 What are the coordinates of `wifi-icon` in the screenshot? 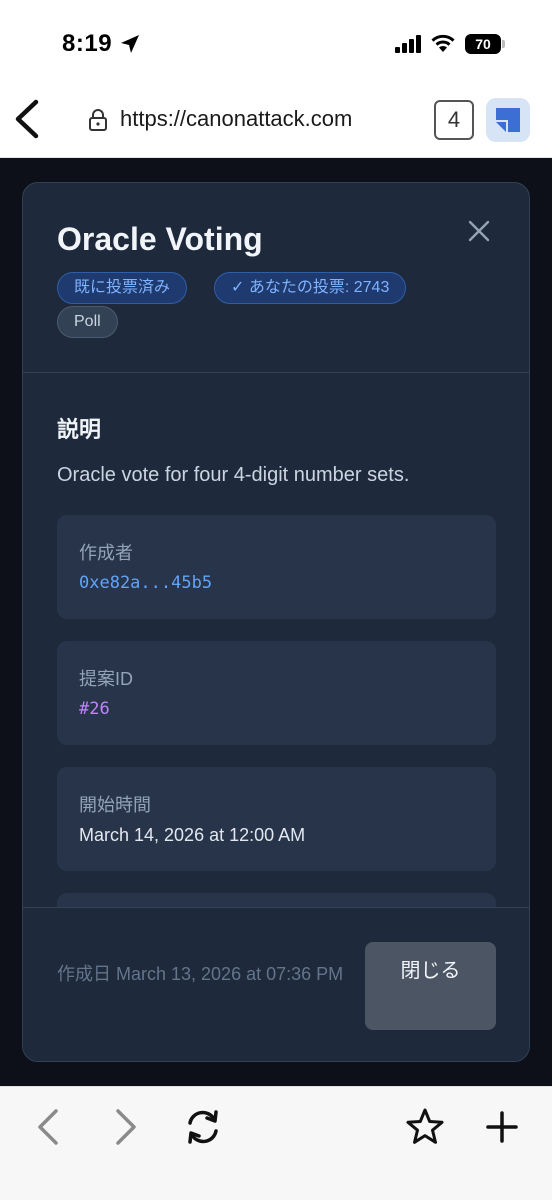 It's located at (443, 43).